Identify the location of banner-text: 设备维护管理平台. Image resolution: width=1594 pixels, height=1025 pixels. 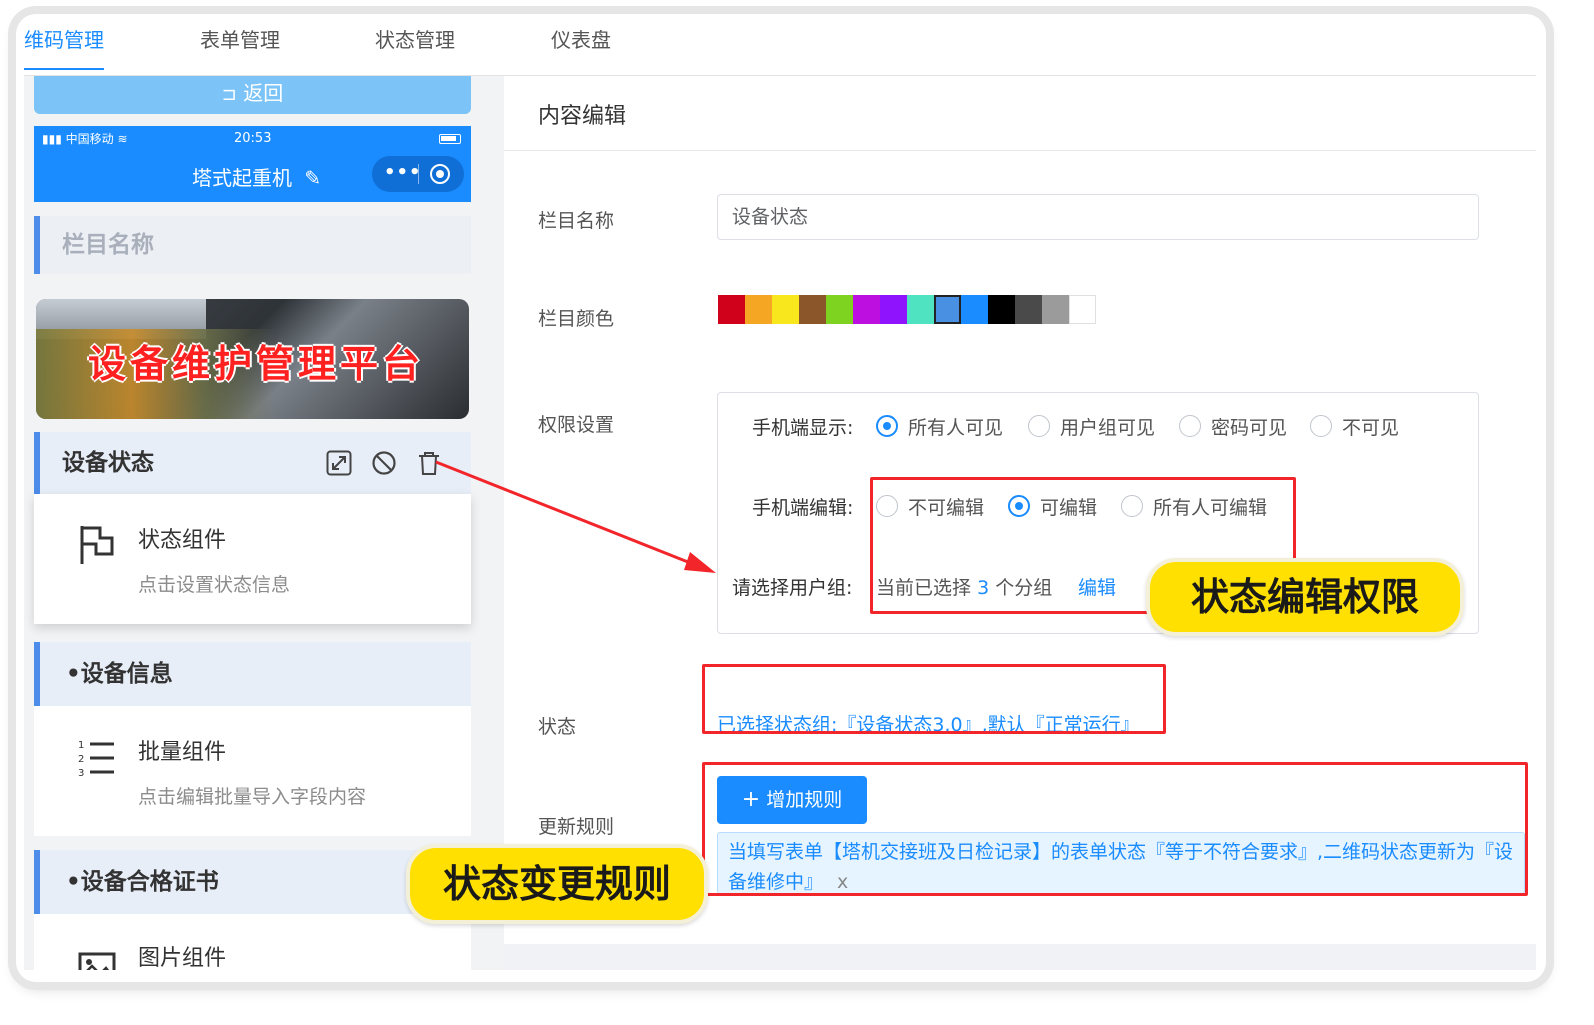
(256, 364).